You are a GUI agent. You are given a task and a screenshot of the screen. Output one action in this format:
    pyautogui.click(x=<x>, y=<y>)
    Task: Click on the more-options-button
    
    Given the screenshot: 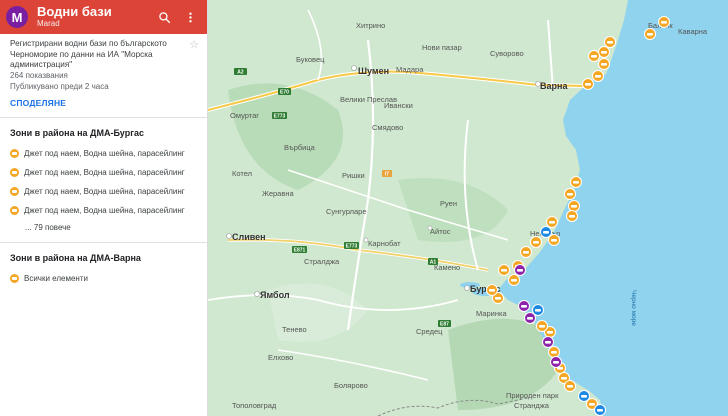 What is the action you would take?
    pyautogui.click(x=190, y=17)
    